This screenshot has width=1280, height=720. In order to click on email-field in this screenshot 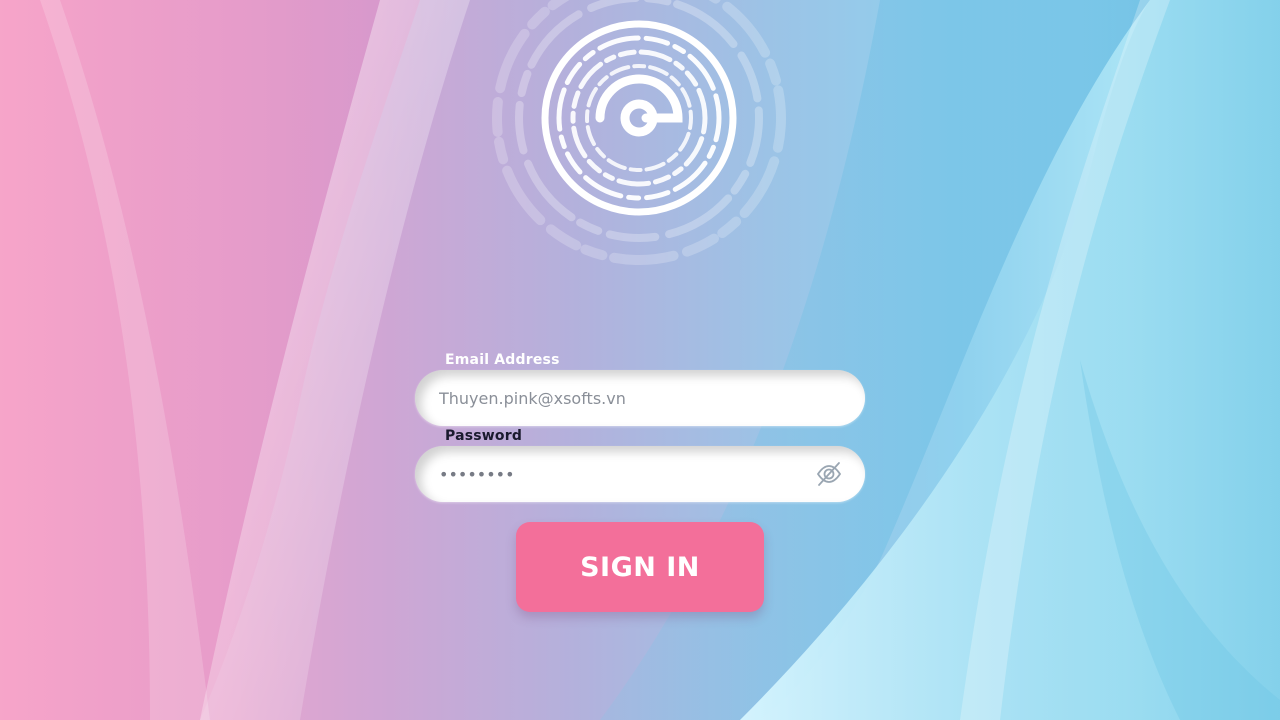, I will do `click(619, 398)`.